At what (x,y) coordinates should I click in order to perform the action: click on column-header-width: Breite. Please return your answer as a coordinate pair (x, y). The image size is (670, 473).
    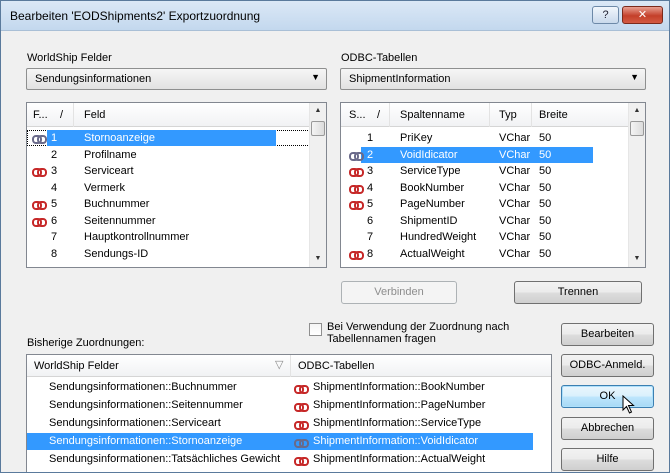
    Looking at the image, I should click on (553, 115).